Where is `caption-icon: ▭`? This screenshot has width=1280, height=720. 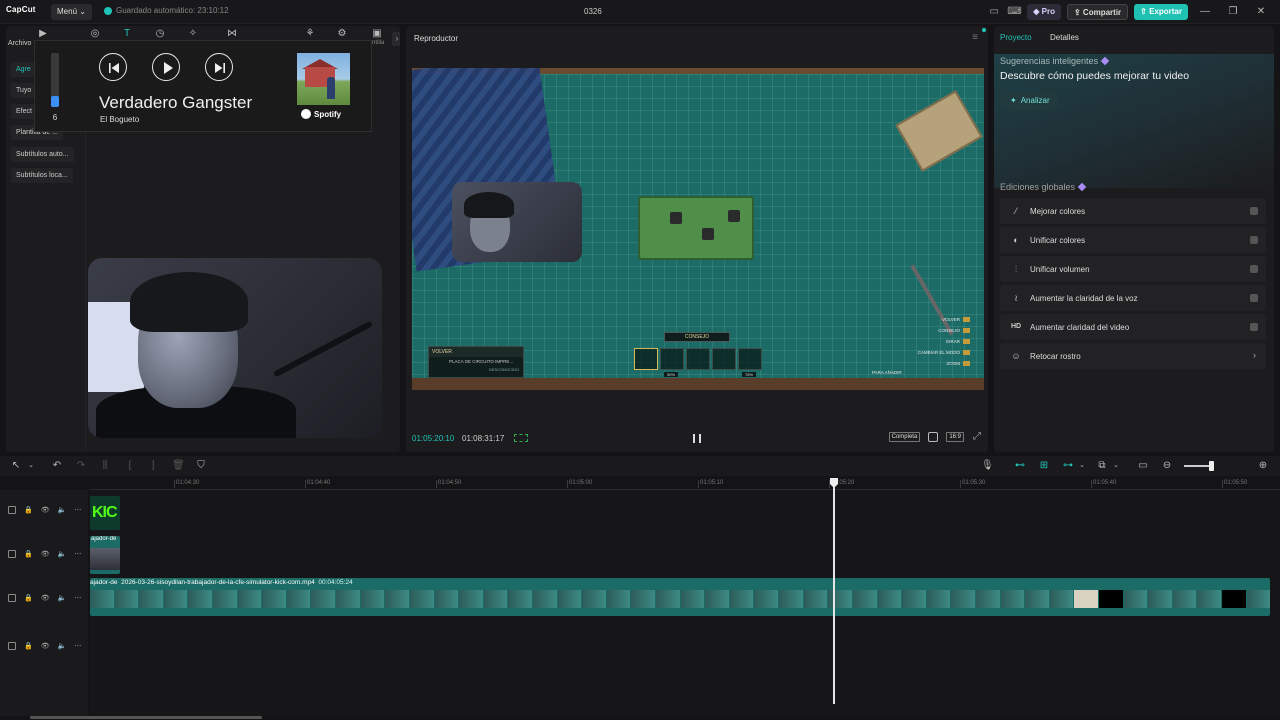 caption-icon: ▭ is located at coordinates (1143, 466).